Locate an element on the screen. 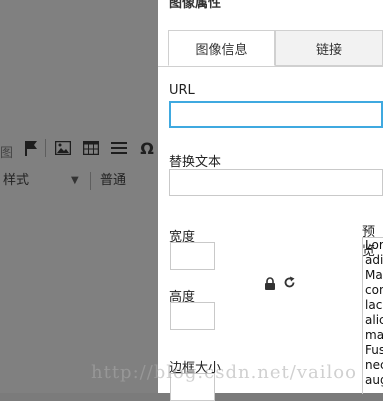  table-button is located at coordinates (91, 148).